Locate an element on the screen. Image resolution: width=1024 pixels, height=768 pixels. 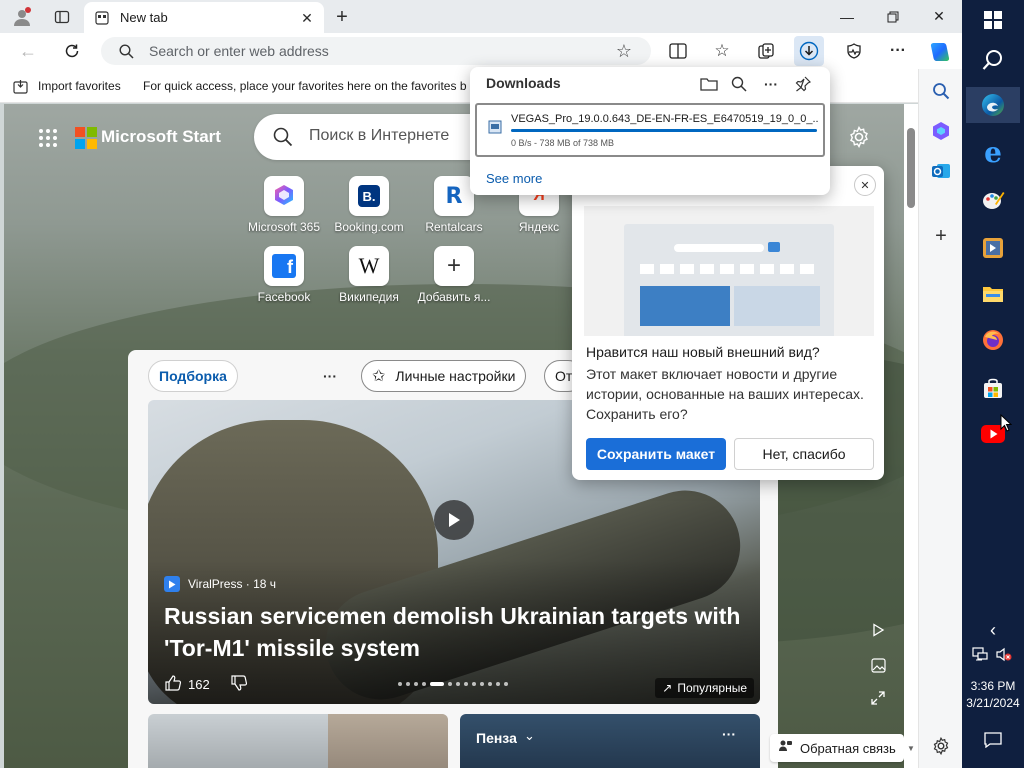
download-progress-fill is located at coordinates (664, 130).